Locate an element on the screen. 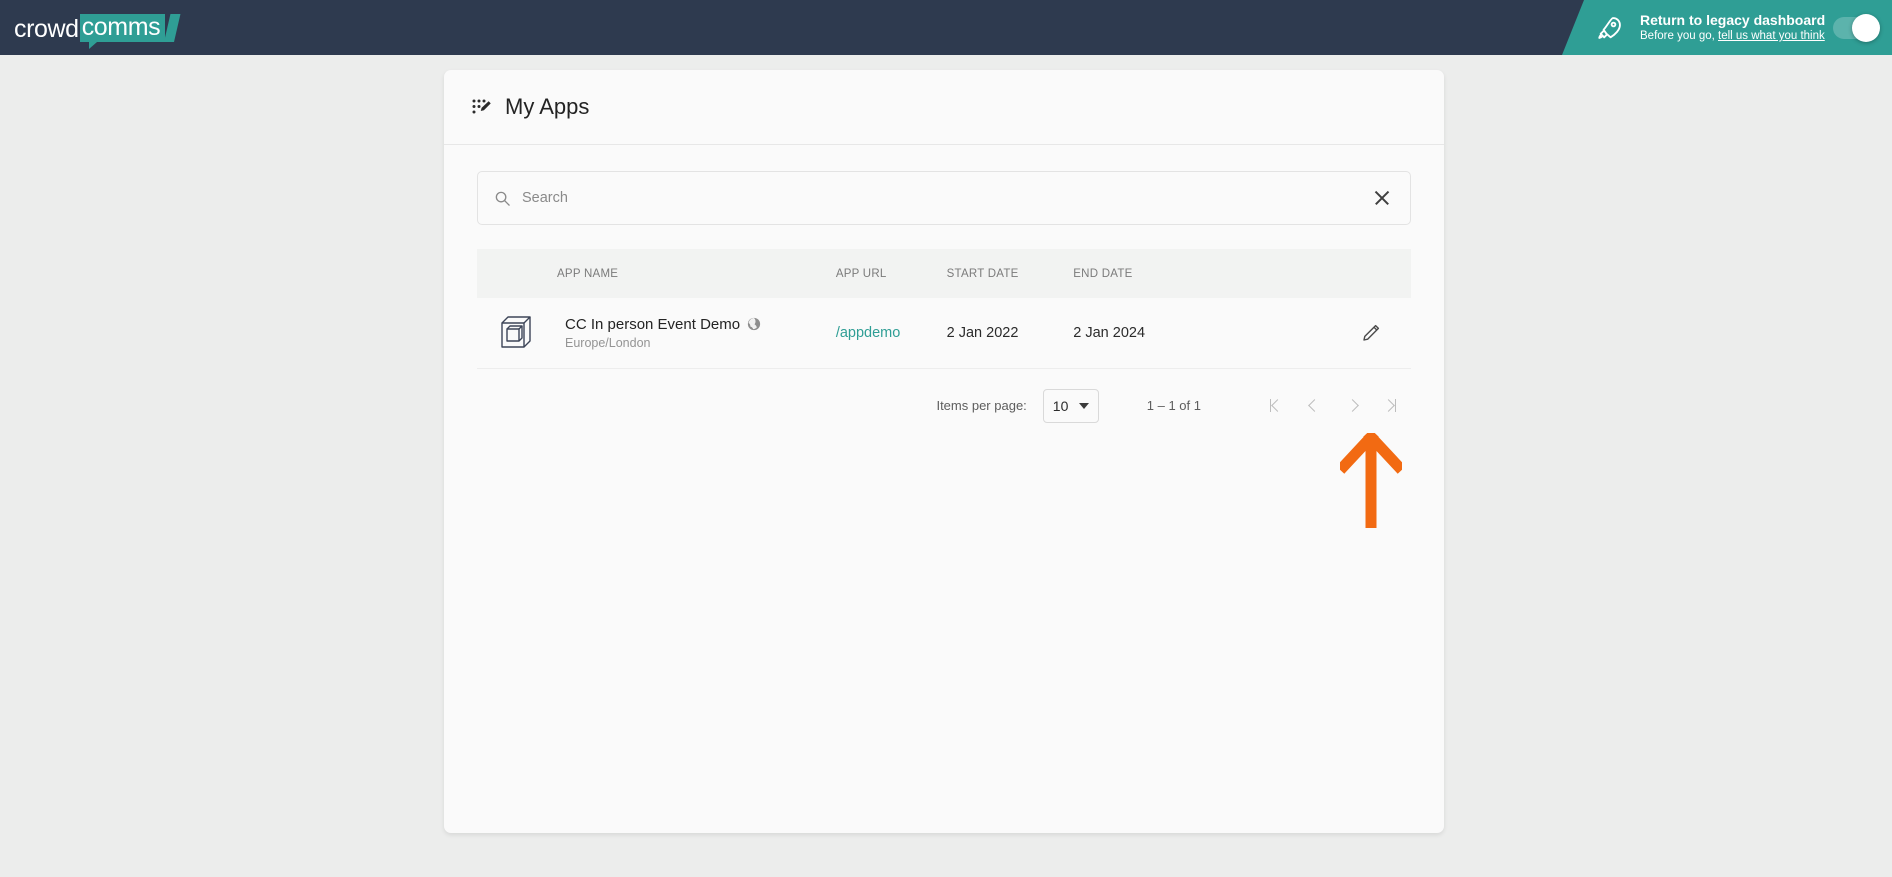 Image resolution: width=1892 pixels, height=877 pixels. cell-app-name: CC In person Event Demo Europe/London is located at coordinates (656, 333).